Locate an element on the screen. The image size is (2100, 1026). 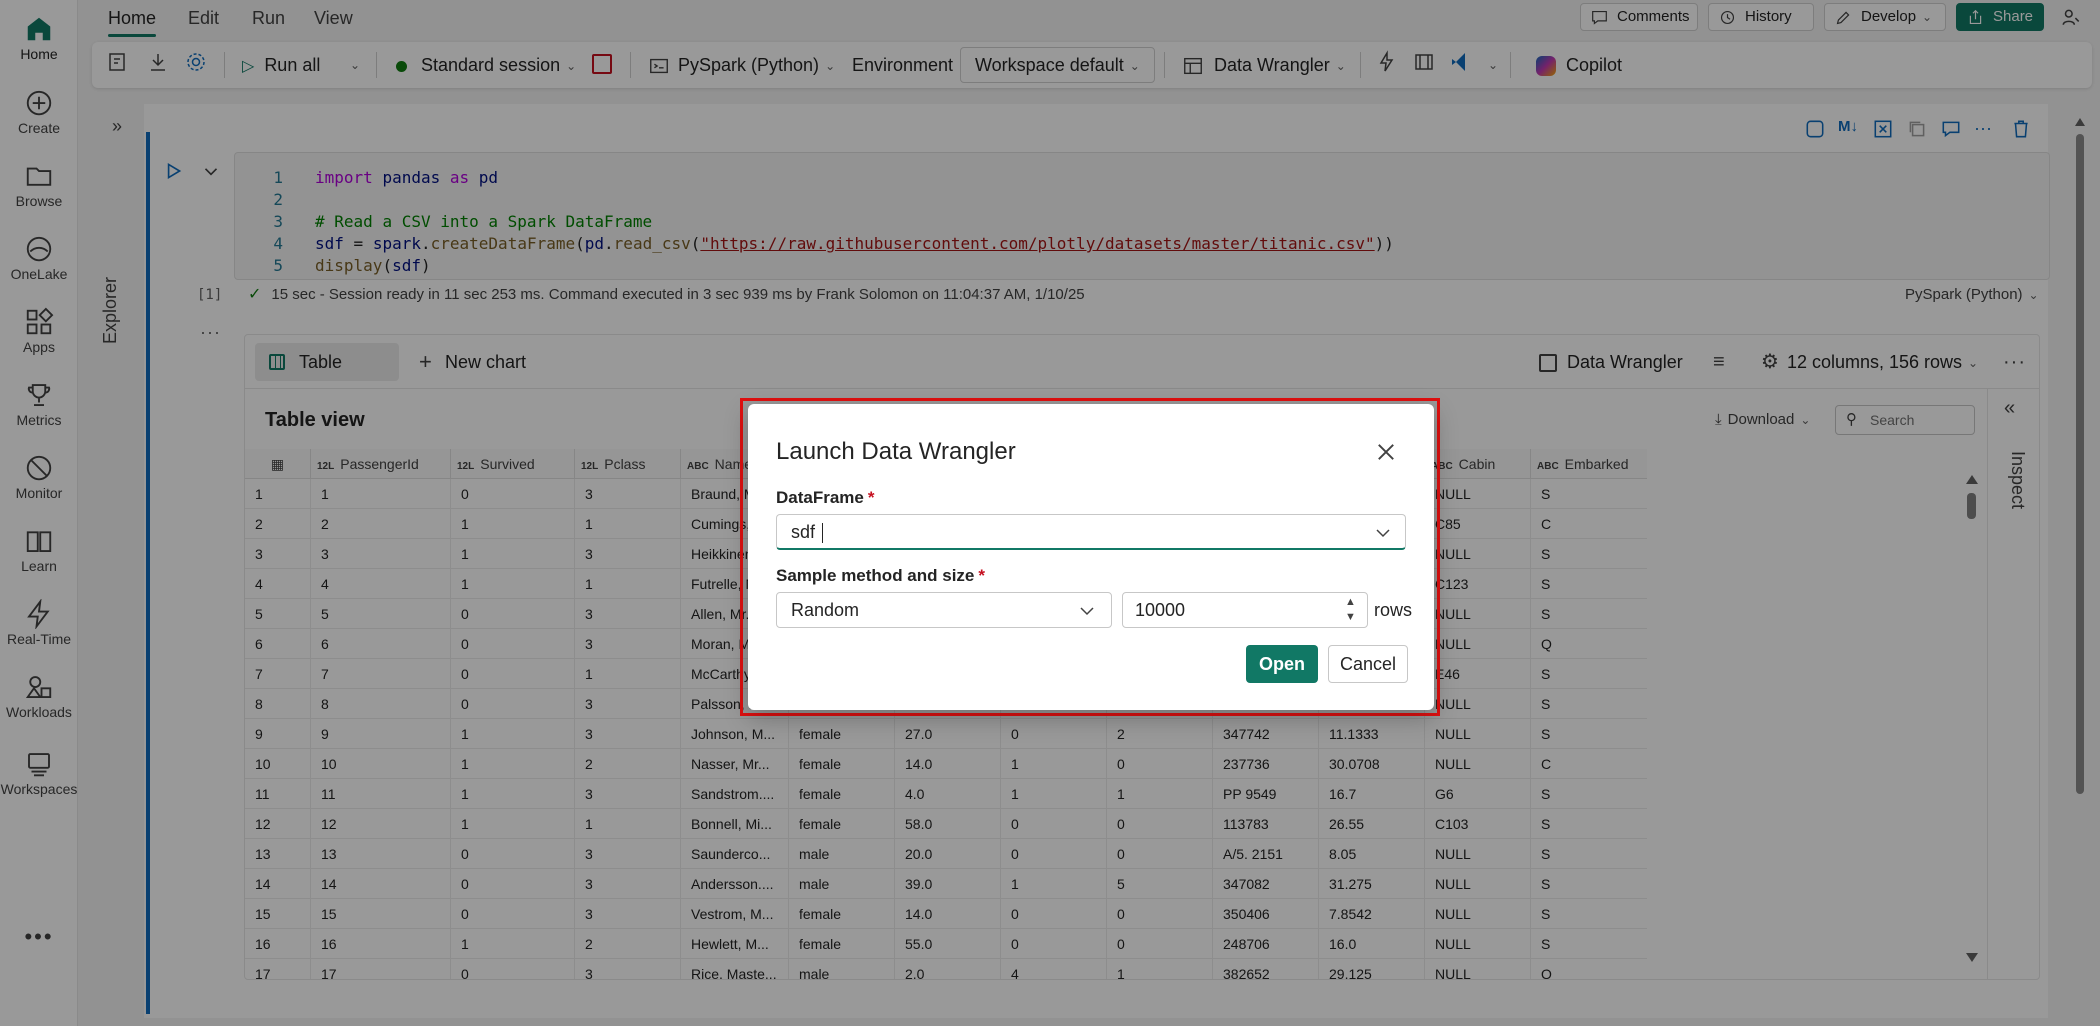
dataframe-value: sdf is located at coordinates (803, 532).